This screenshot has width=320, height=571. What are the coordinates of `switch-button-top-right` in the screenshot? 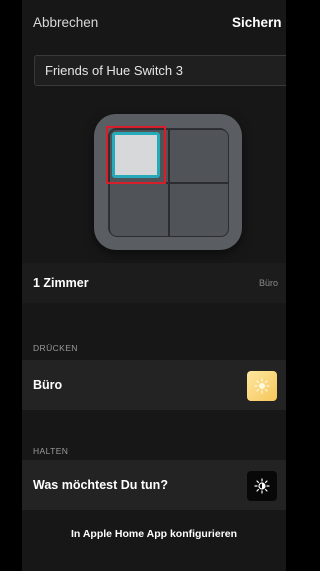 It's located at (199, 156).